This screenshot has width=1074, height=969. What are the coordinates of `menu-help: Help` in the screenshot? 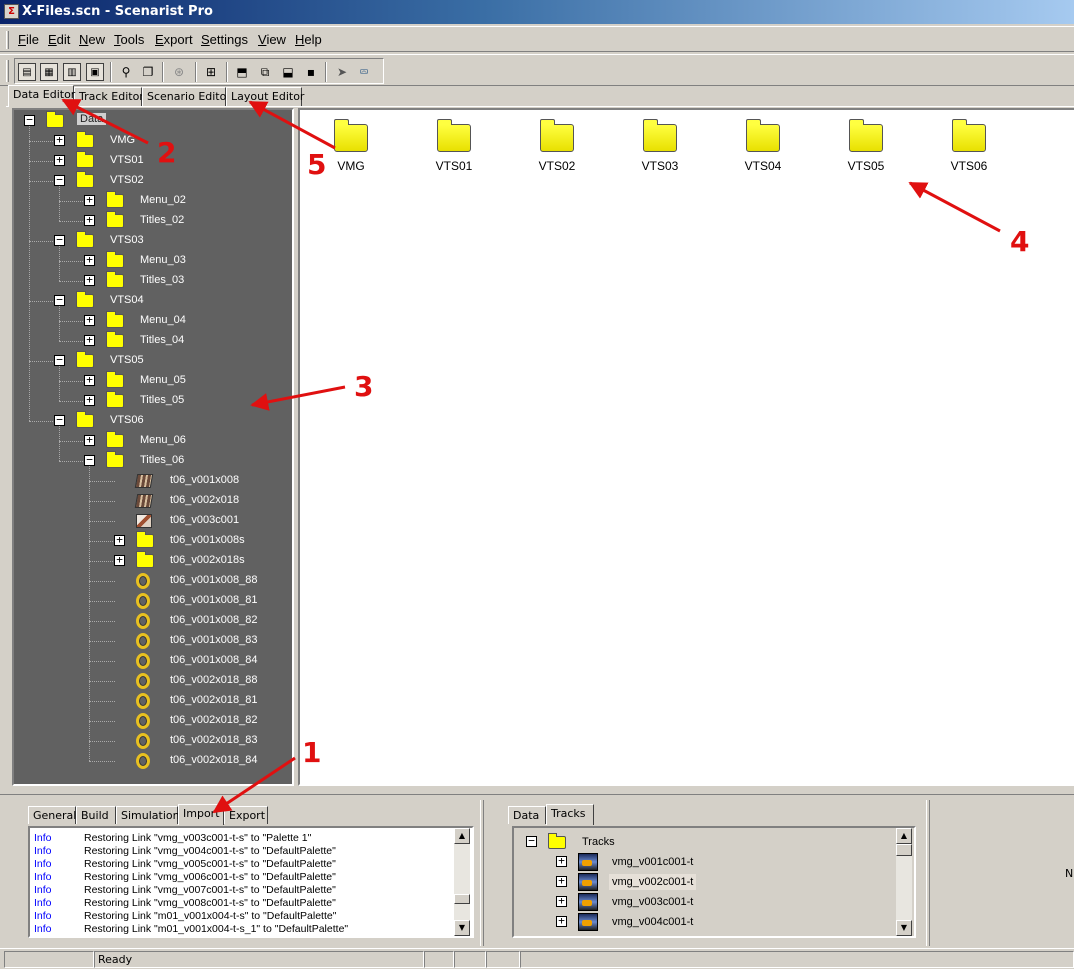 It's located at (308, 39).